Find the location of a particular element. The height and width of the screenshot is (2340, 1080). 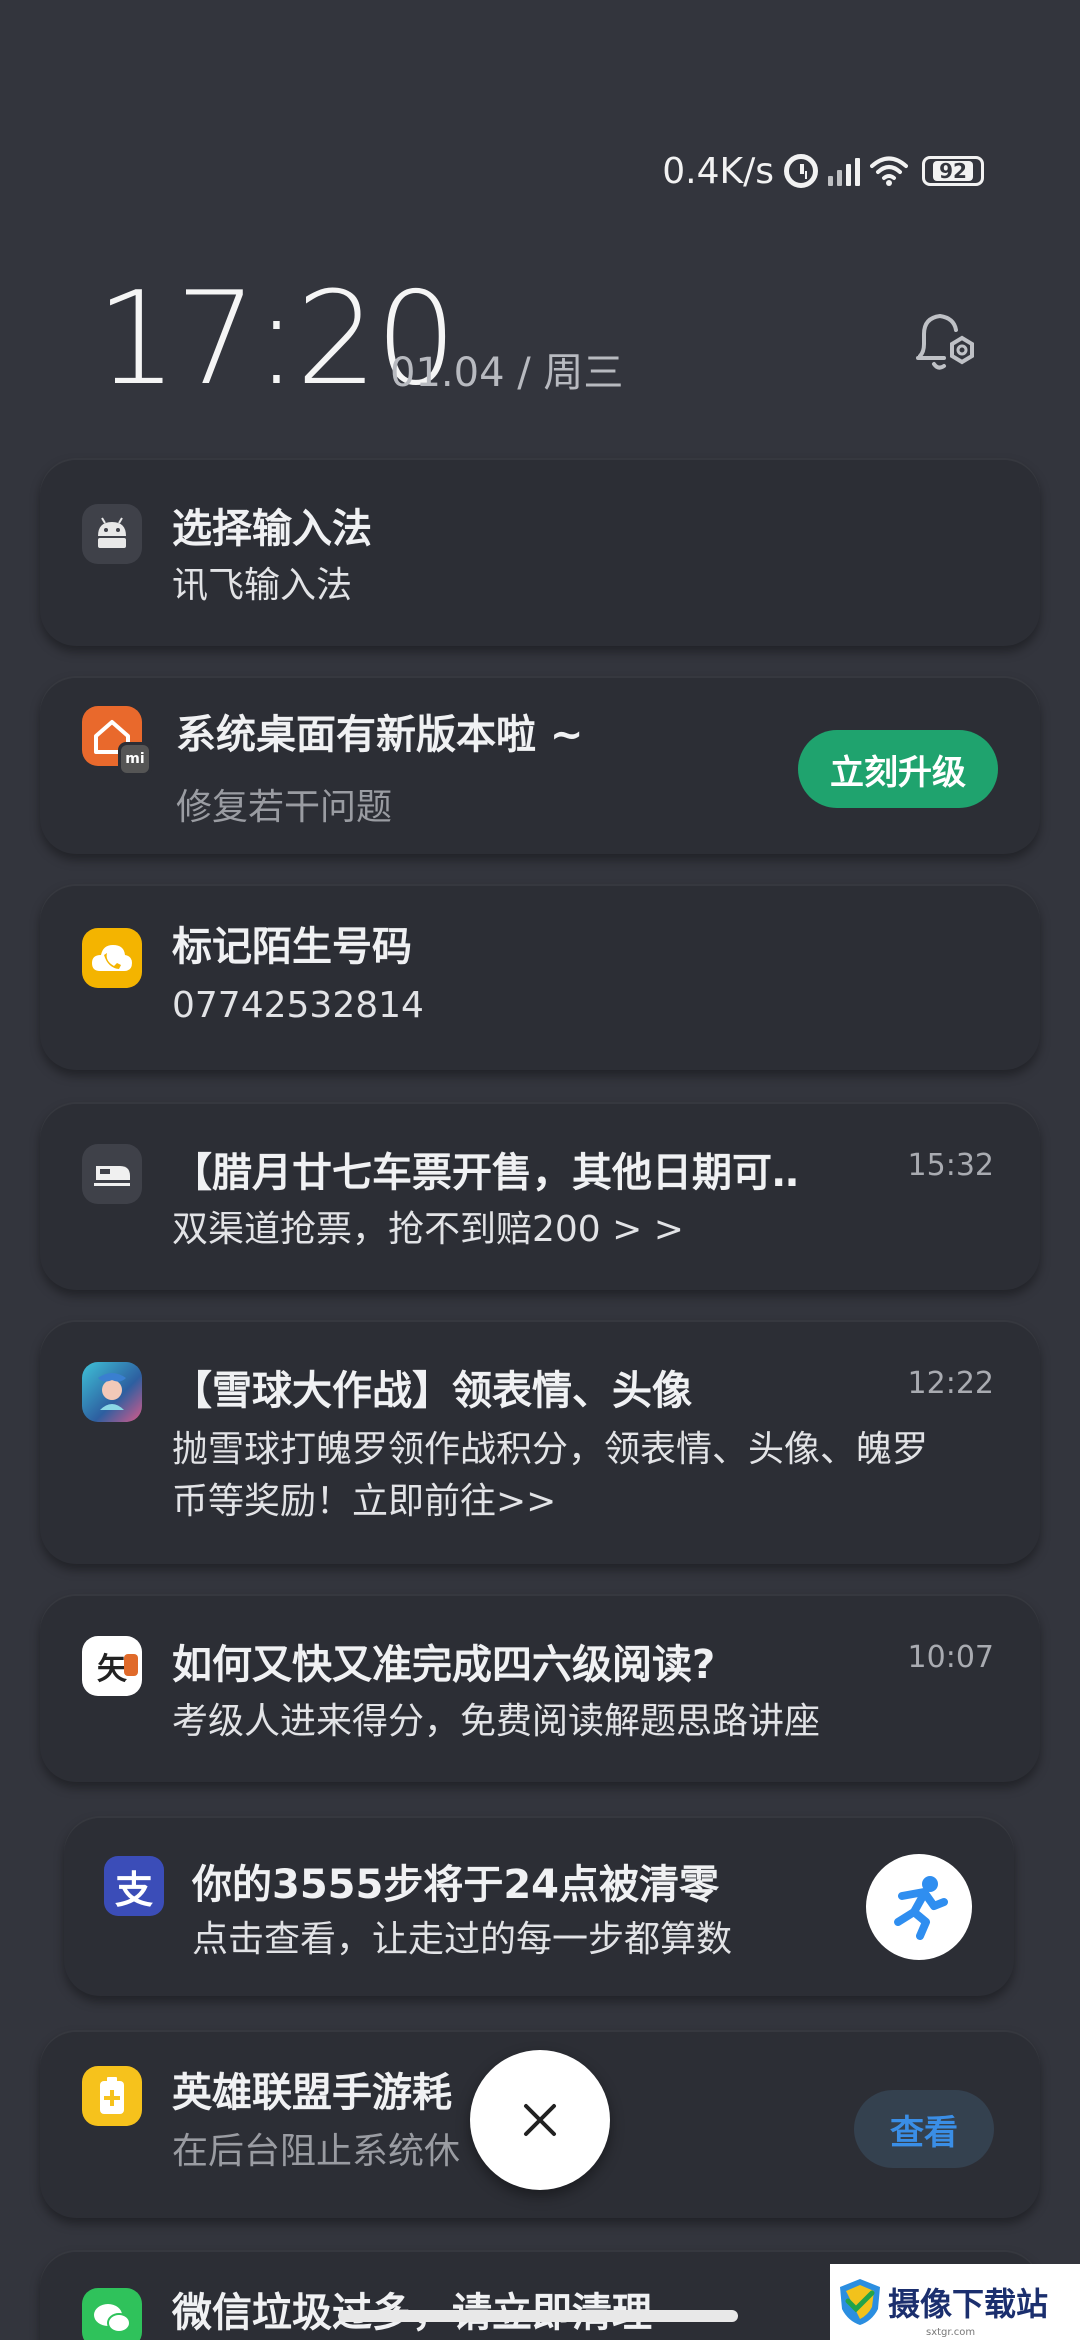

notification-title: 微信垃圾过多，请立即清理 is located at coordinates (412, 2309).